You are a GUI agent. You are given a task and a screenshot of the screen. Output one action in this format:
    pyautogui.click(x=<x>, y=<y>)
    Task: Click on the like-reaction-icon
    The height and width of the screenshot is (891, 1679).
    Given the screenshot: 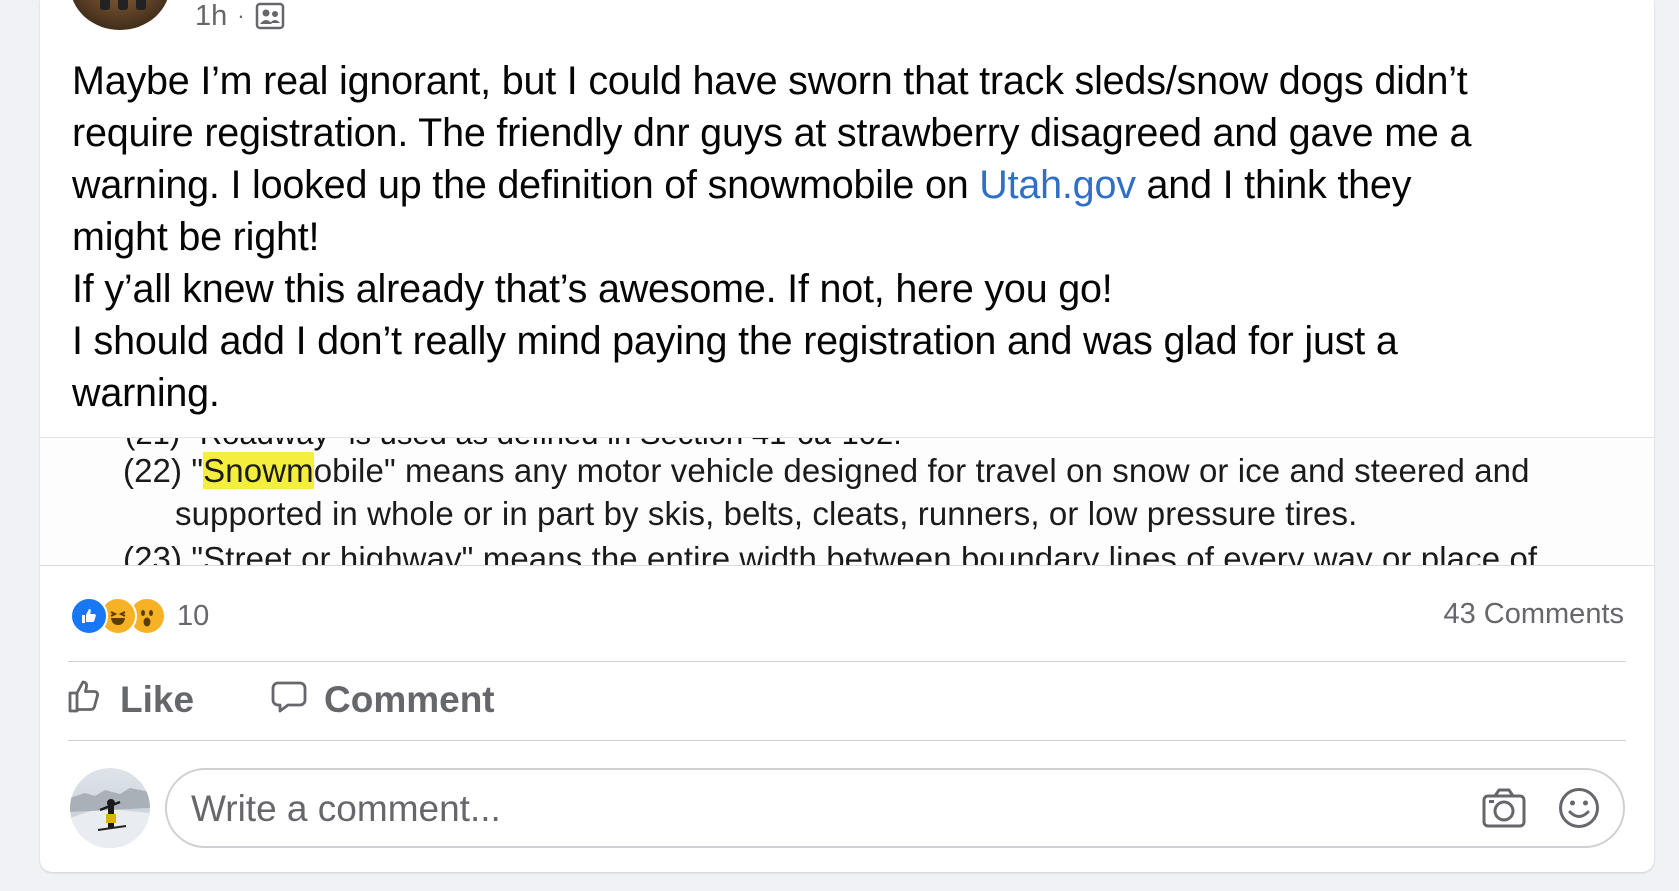 What is the action you would take?
    pyautogui.click(x=89, y=616)
    